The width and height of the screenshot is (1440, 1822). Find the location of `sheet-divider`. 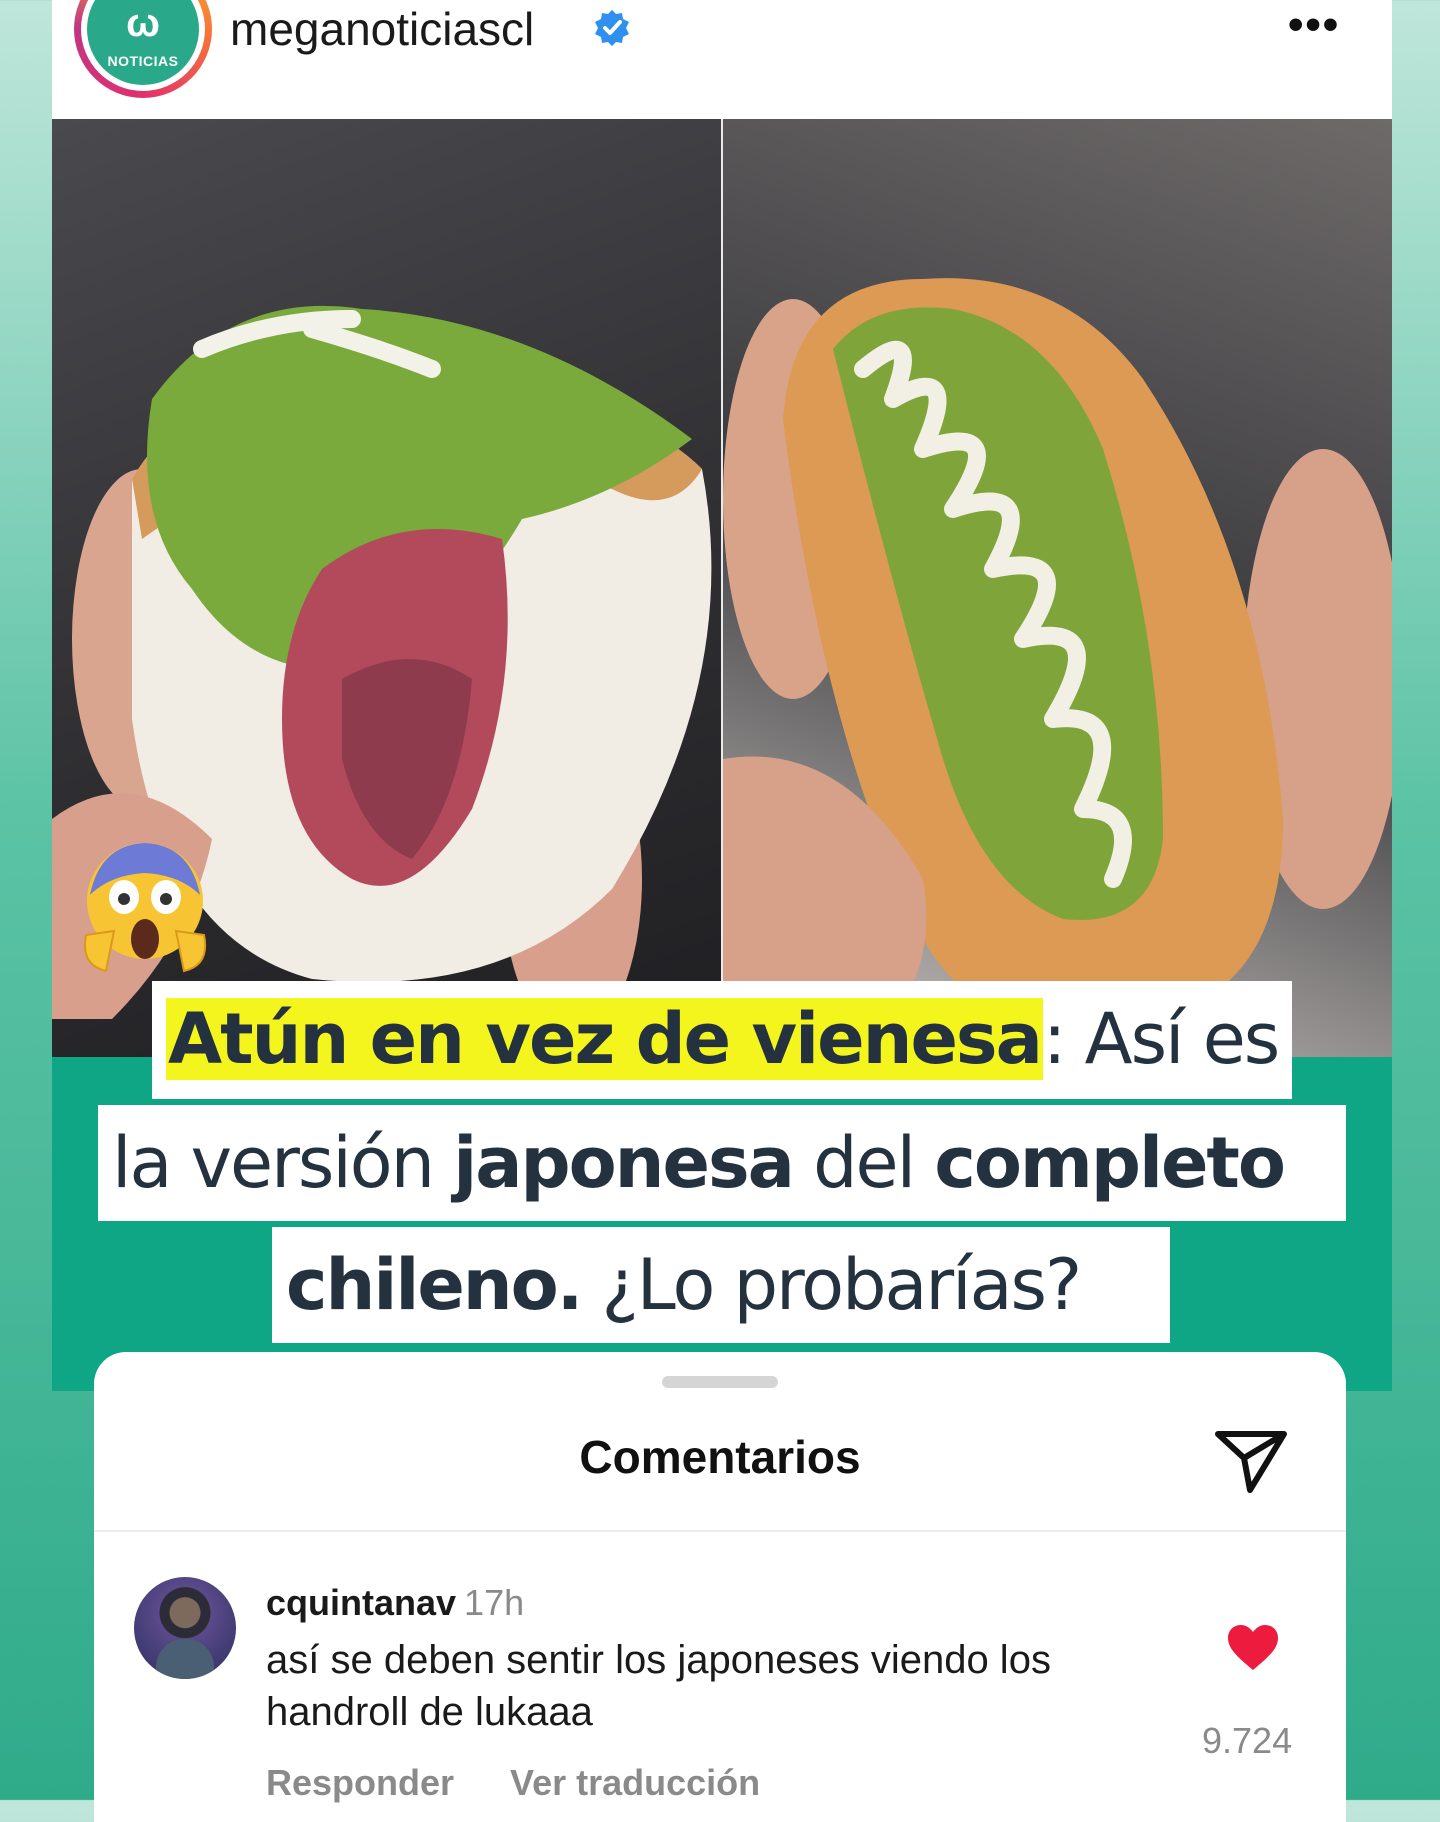

sheet-divider is located at coordinates (720, 1531).